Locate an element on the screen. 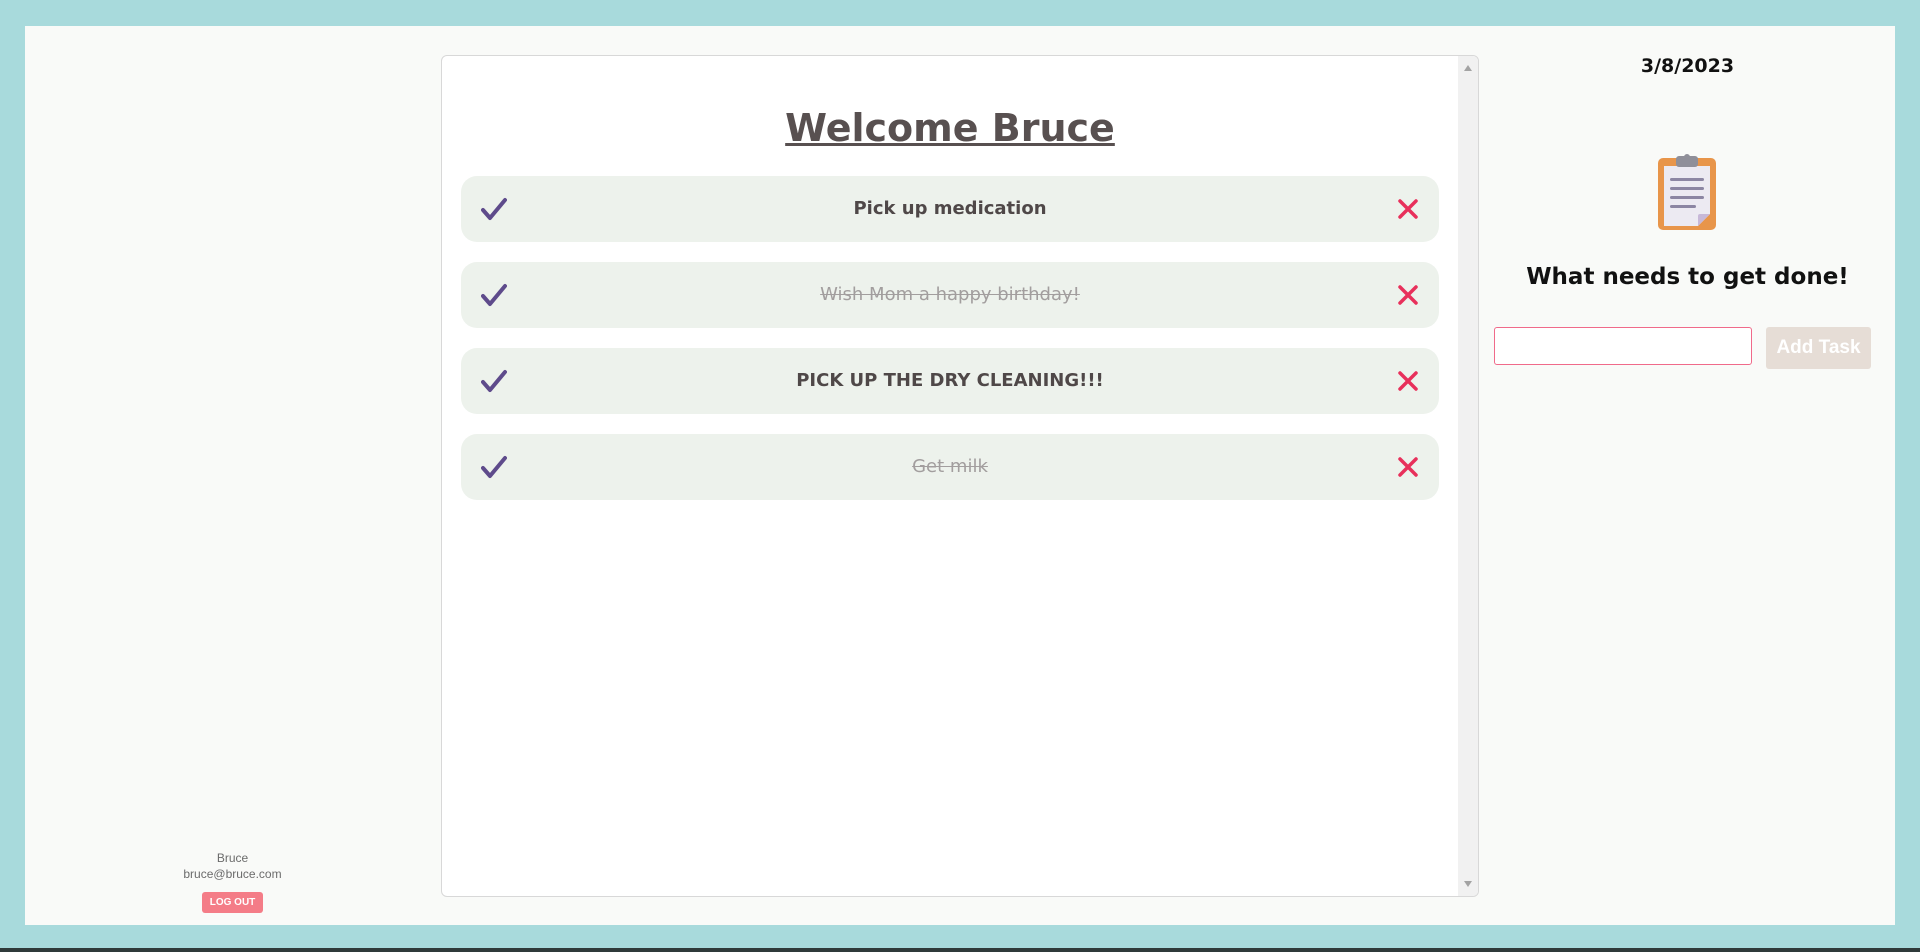 Image resolution: width=1920 pixels, height=952 pixels. task-label: Get milk is located at coordinates (950, 466).